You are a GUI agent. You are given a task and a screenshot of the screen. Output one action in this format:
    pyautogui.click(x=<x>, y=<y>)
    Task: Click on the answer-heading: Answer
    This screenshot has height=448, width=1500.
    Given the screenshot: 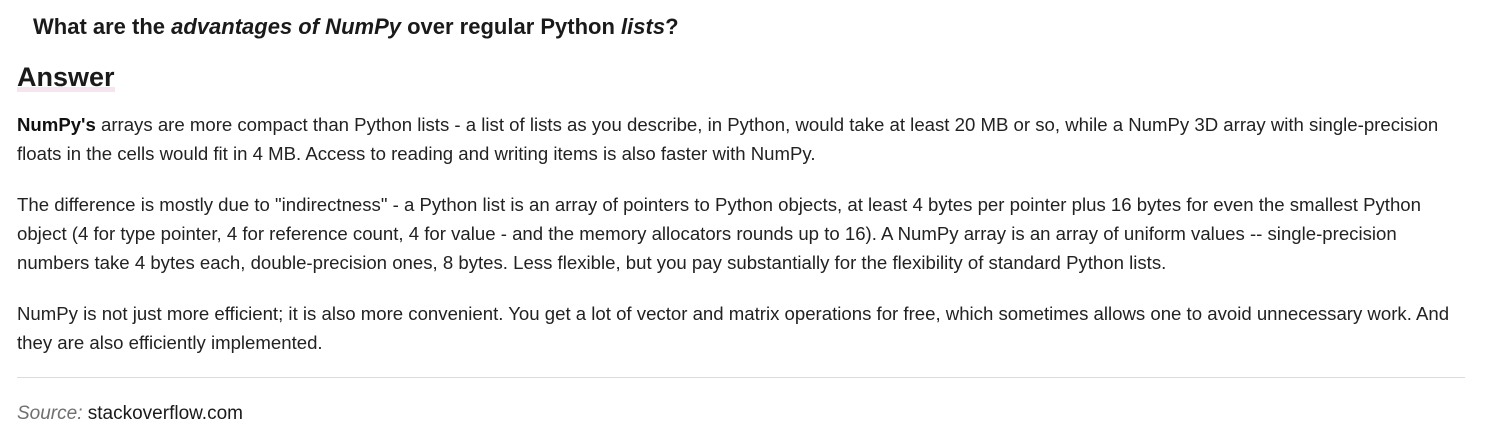 What is the action you would take?
    pyautogui.click(x=66, y=77)
    